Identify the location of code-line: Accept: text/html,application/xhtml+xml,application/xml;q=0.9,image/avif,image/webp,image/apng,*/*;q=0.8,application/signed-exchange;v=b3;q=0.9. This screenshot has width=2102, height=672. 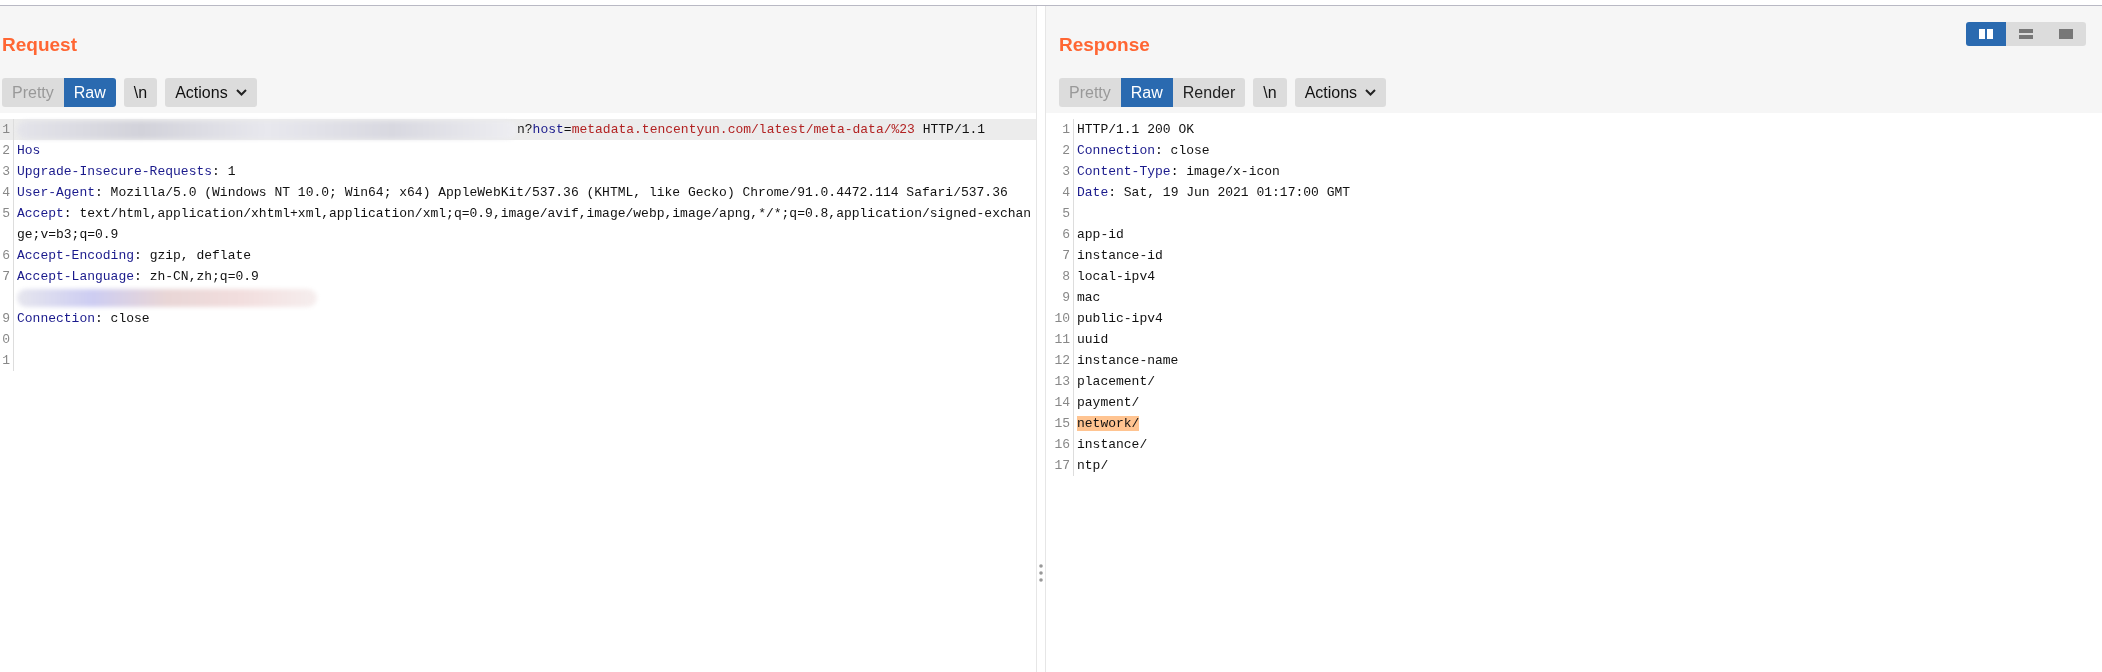
(524, 224).